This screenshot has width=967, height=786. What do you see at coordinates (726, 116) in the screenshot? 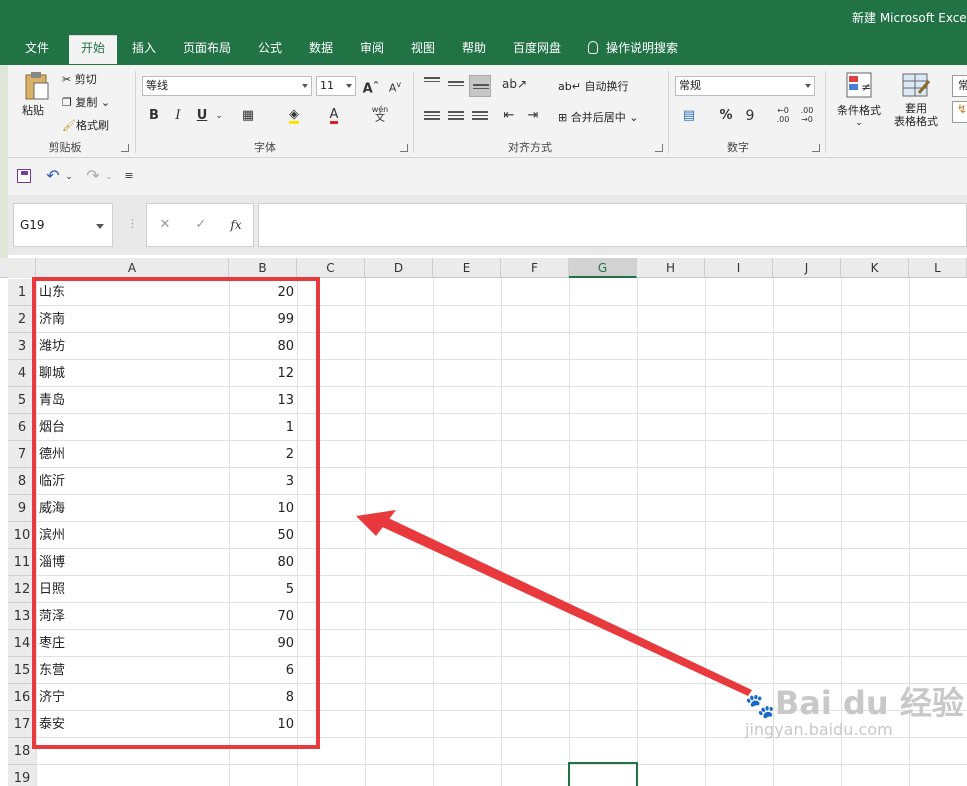
I see `percent-style-button: %` at bounding box center [726, 116].